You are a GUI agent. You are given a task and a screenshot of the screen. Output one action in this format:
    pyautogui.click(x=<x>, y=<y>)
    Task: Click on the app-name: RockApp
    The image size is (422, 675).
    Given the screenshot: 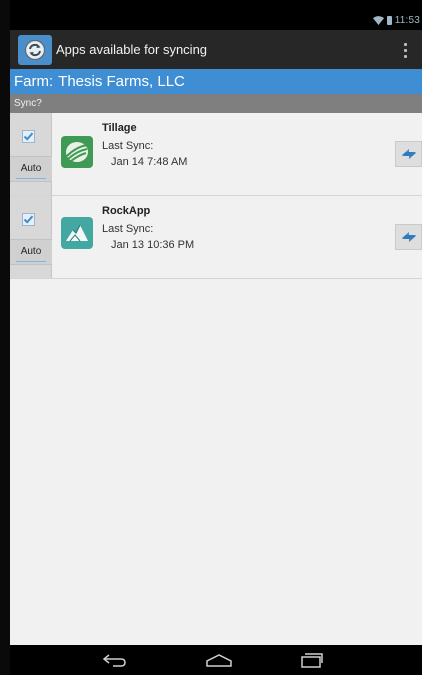 What is the action you would take?
    pyautogui.click(x=126, y=211)
    